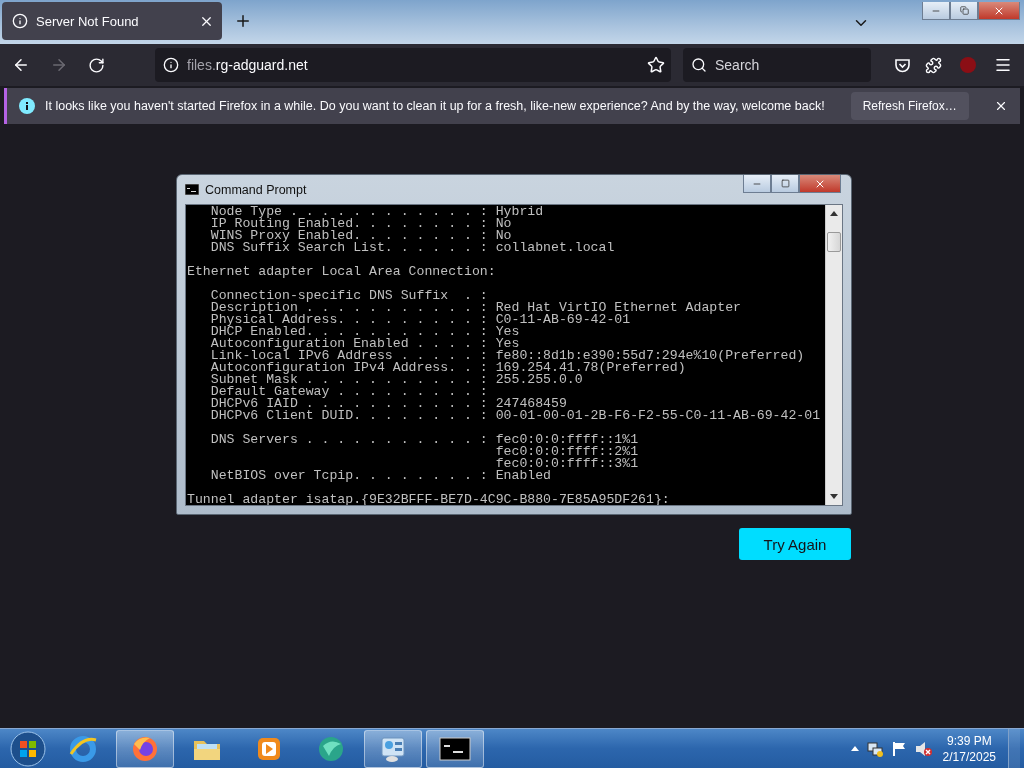 The height and width of the screenshot is (768, 1024). What do you see at coordinates (1003, 65) in the screenshot?
I see `menu-icon` at bounding box center [1003, 65].